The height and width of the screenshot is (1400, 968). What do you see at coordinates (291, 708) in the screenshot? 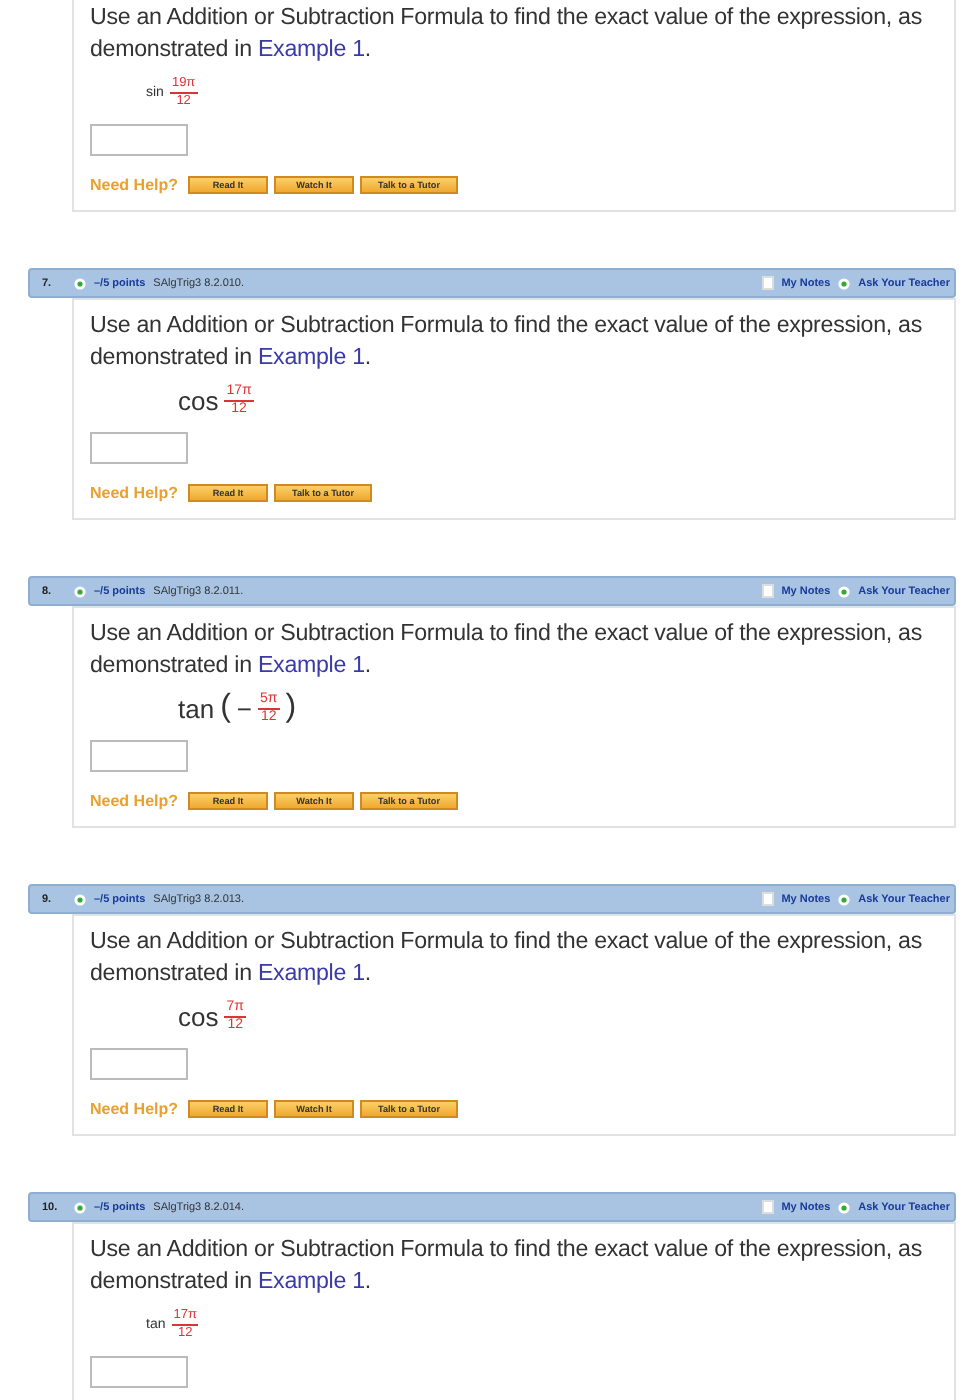
I see `parenthesis: )` at bounding box center [291, 708].